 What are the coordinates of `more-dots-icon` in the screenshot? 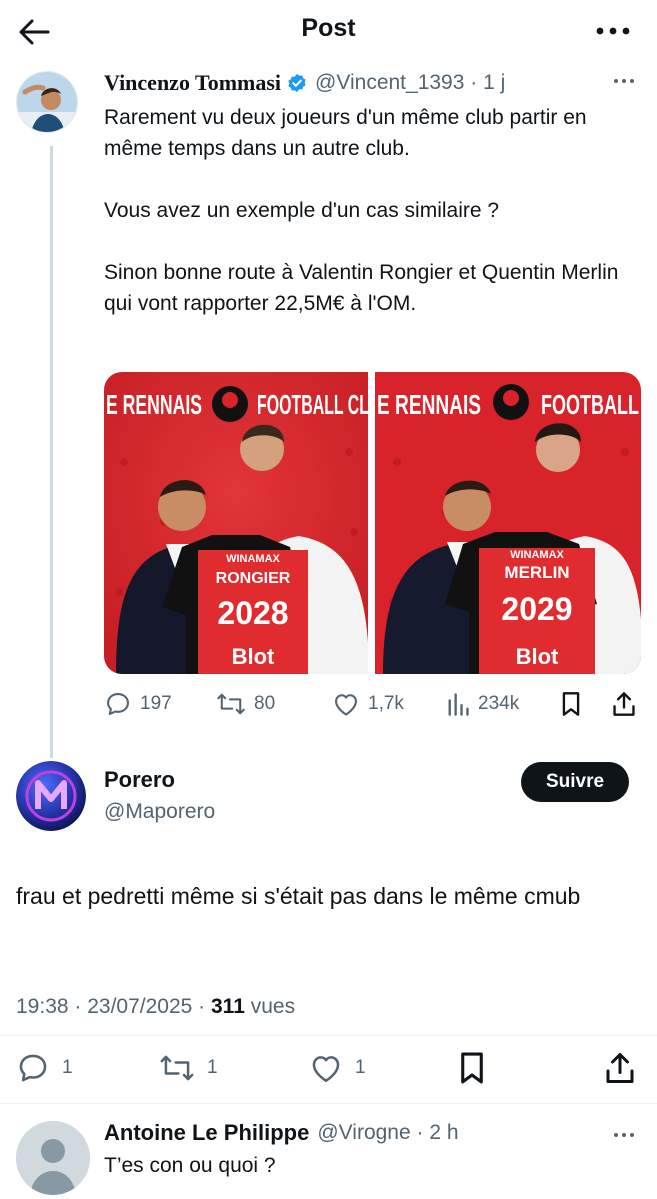 It's located at (613, 31).